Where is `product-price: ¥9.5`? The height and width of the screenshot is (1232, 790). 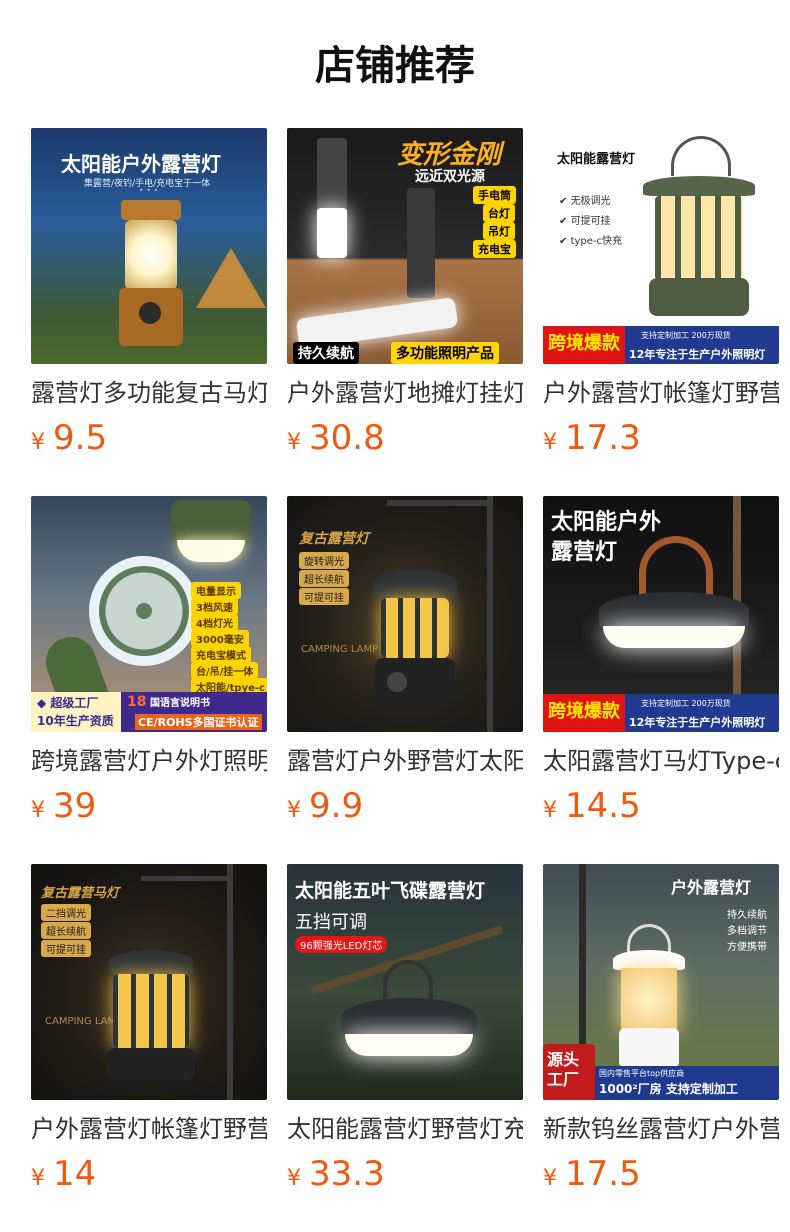 product-price: ¥9.5 is located at coordinates (69, 438).